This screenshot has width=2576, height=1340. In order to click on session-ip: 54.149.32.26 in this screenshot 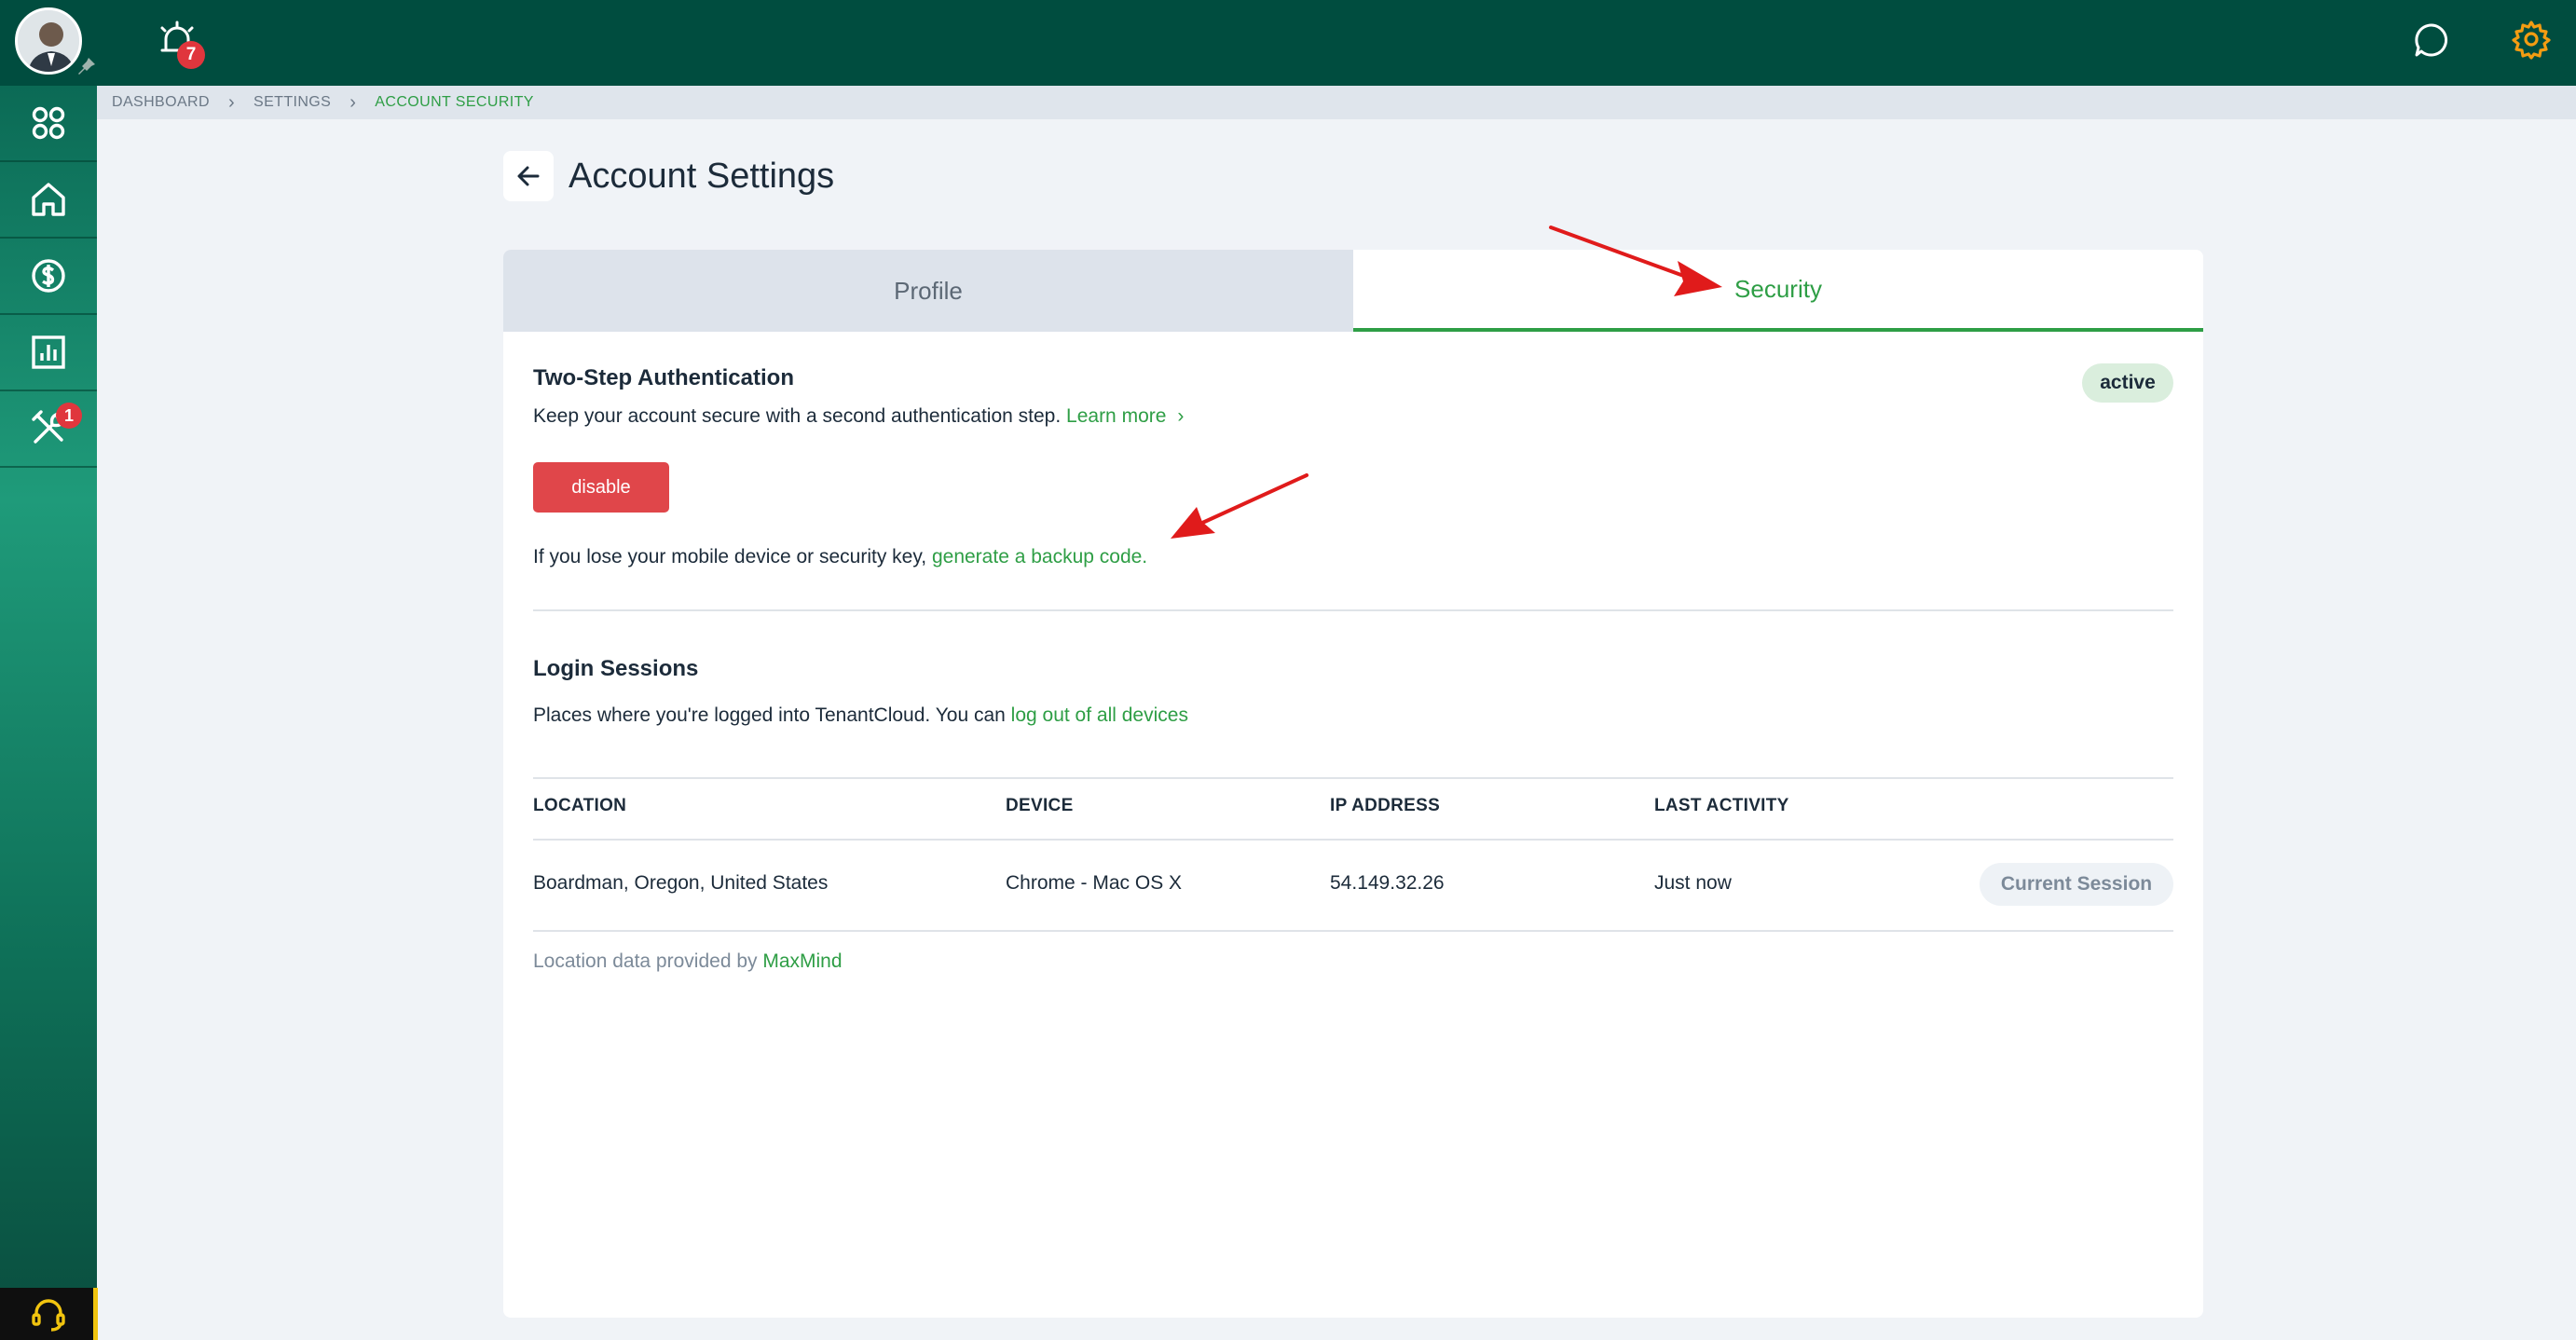, I will do `click(1387, 883)`.